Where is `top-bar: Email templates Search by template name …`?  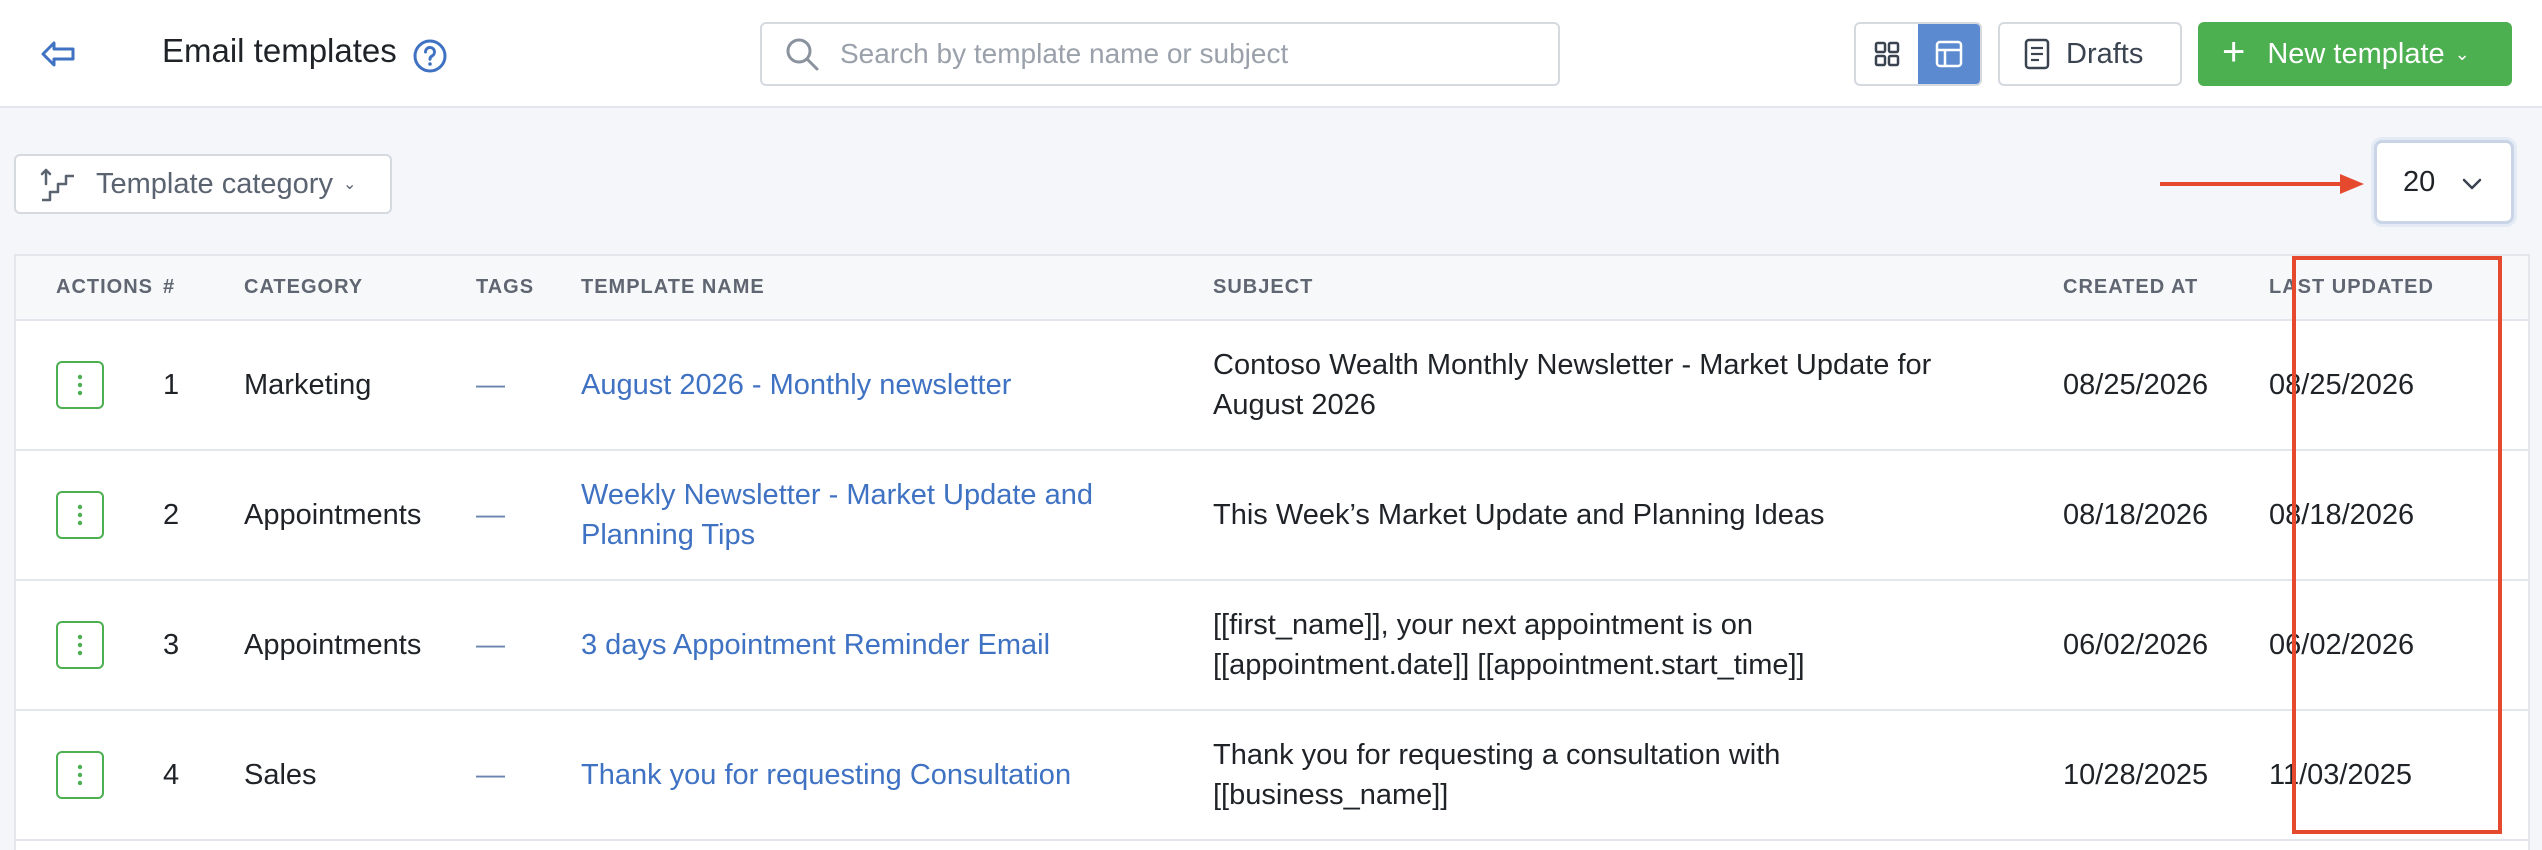 top-bar: Email templates Search by template name … is located at coordinates (1271, 54).